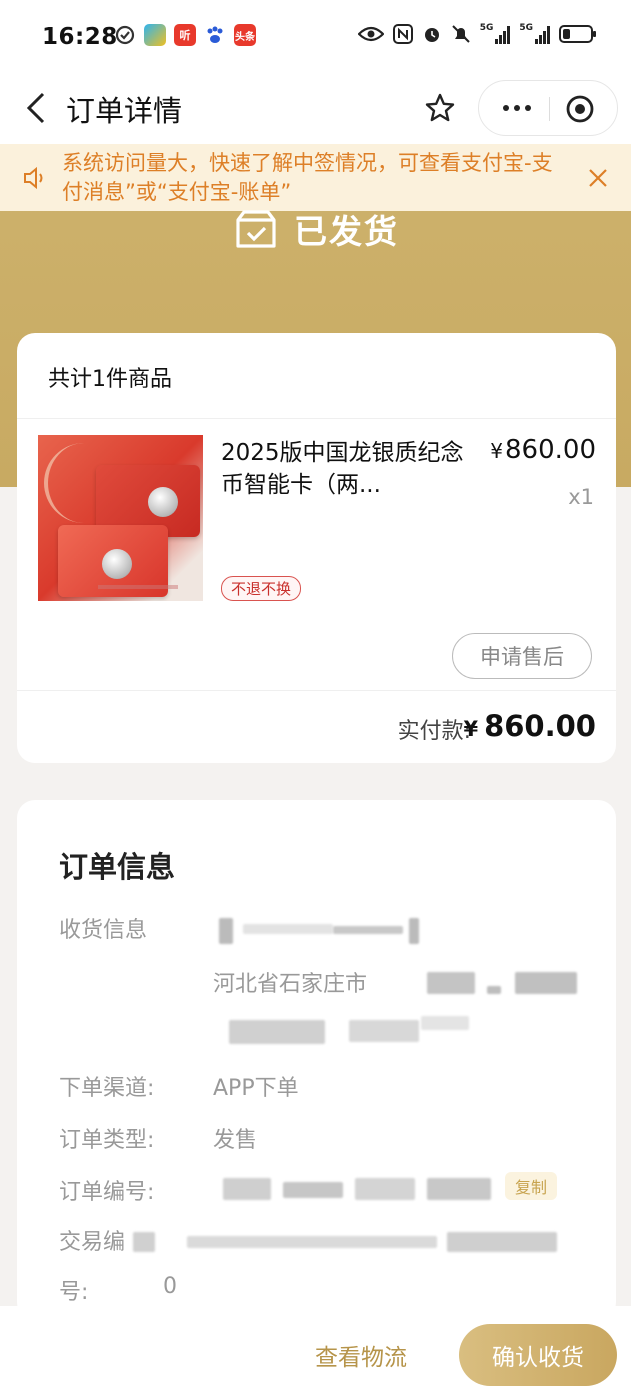 Image resolution: width=631 pixels, height=1400 pixels. Describe the element at coordinates (361, 1355) in the screenshot. I see `view-logistics-button: 查看物流` at that location.